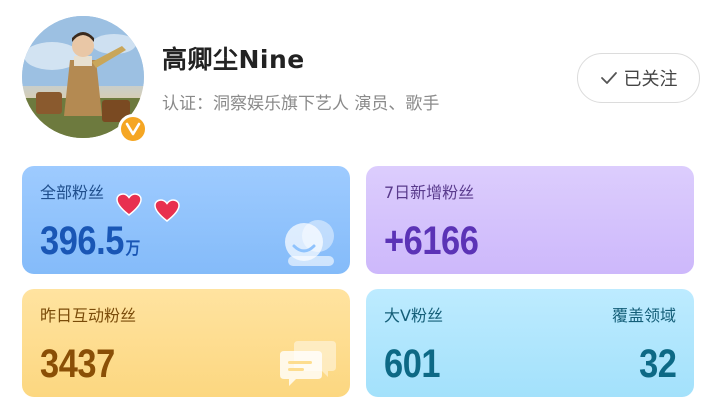 Image resolution: width=720 pixels, height=414 pixels. I want to click on coverage-value: 32, so click(657, 364).